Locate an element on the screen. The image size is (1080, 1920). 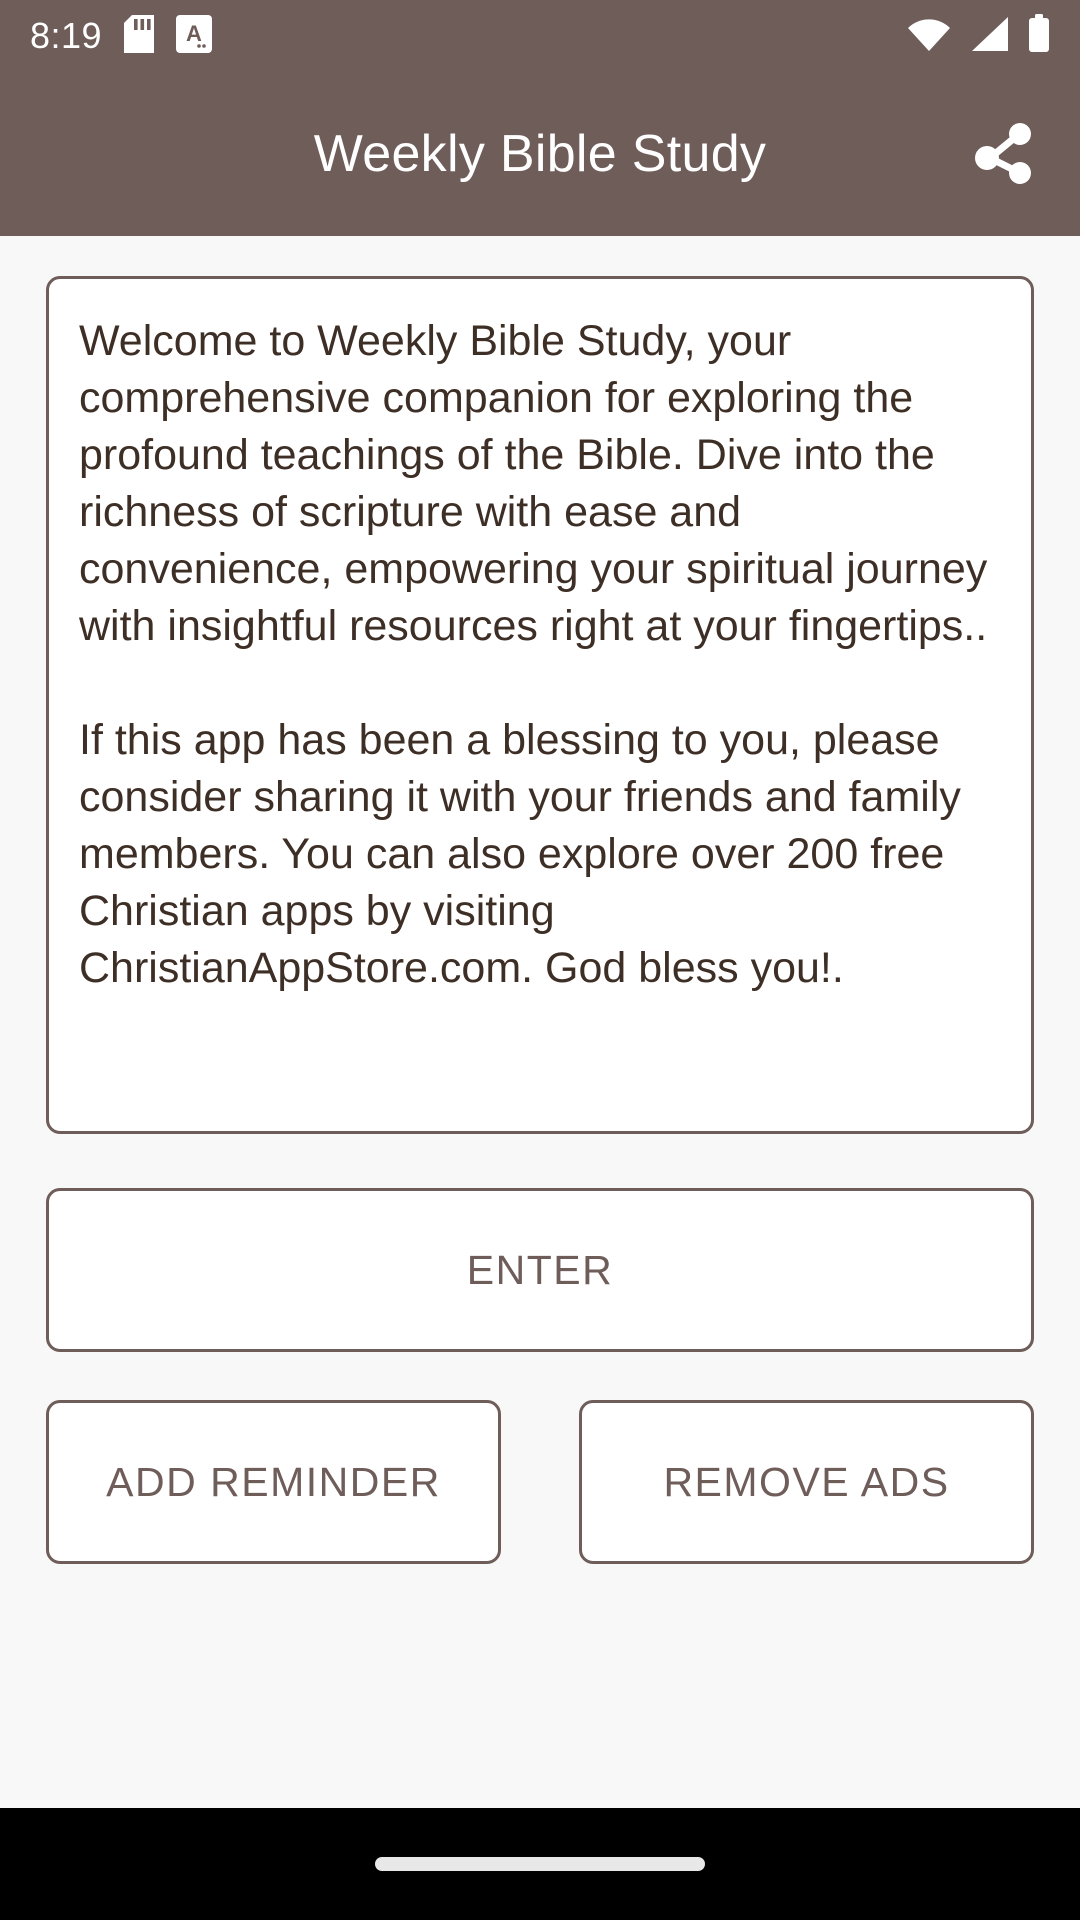
enter-button: ENTER is located at coordinates (540, 1270).